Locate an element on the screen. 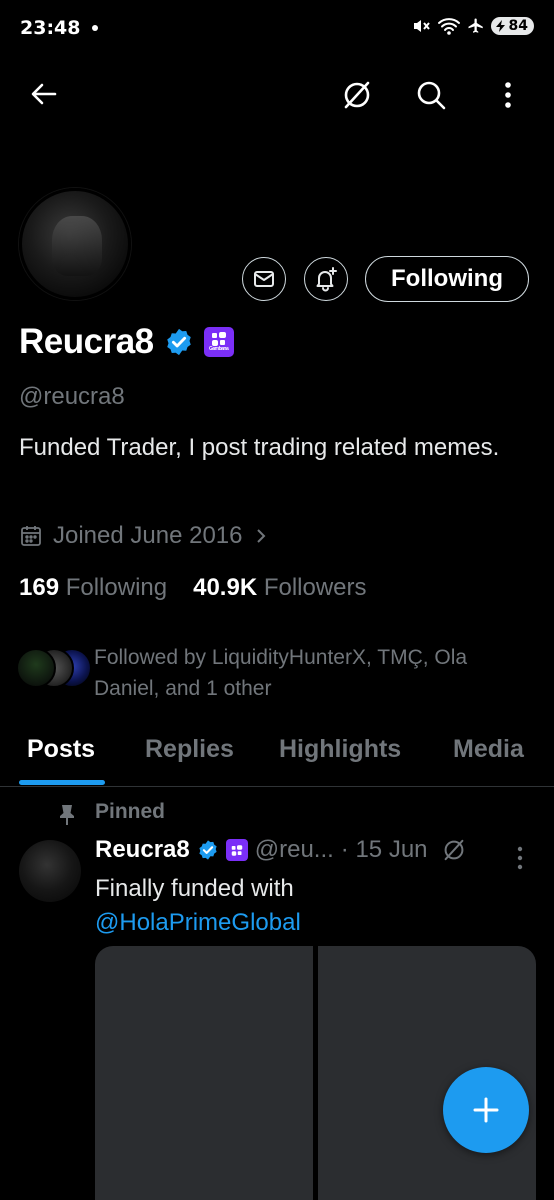 This screenshot has height=1200, width=554. grok-button is located at coordinates (357, 95).